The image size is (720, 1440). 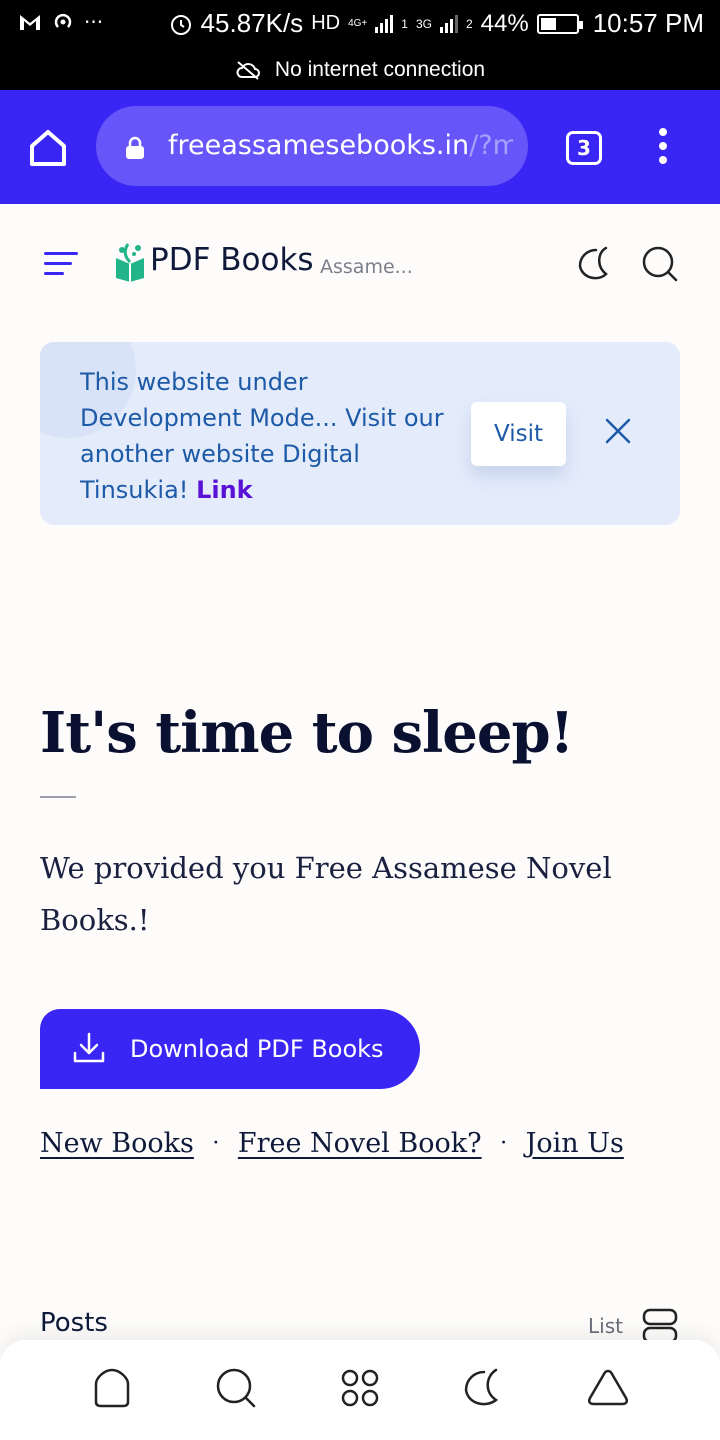 I want to click on link-new-books: New Books, so click(x=117, y=1143).